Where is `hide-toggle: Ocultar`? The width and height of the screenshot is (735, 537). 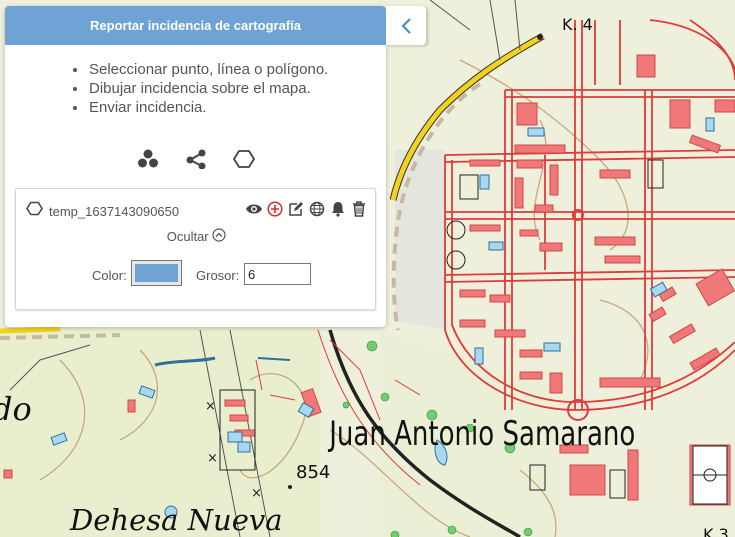 hide-toggle: Ocultar is located at coordinates (196, 236).